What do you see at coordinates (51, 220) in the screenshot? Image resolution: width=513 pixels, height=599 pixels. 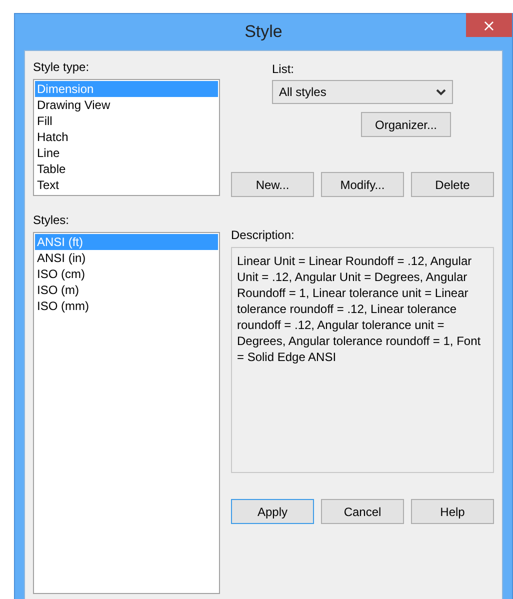 I see `styles-label: Styles:` at bounding box center [51, 220].